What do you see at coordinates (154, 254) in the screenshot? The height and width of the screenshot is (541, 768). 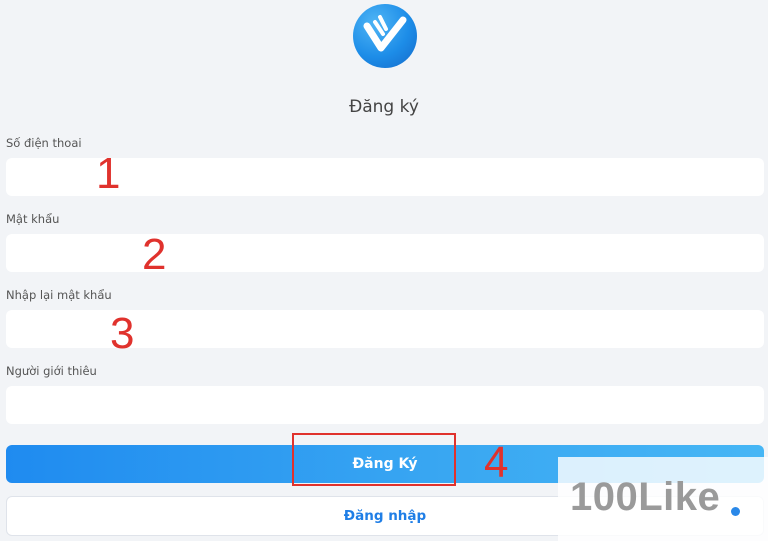 I see `annotation-2: 2` at bounding box center [154, 254].